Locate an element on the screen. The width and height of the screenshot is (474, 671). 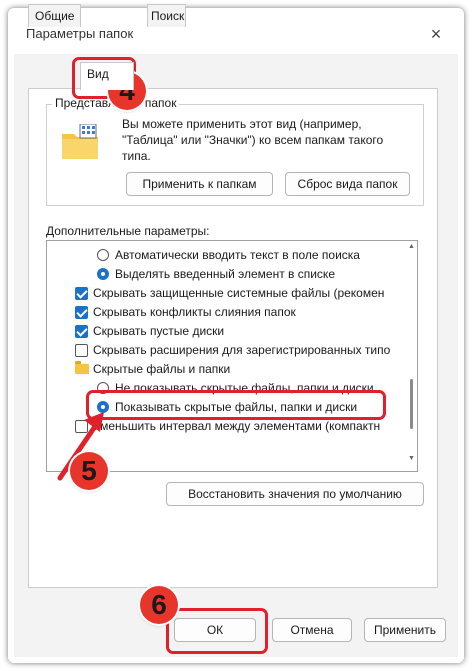
step-badge-6: 6 is located at coordinates (159, 605).